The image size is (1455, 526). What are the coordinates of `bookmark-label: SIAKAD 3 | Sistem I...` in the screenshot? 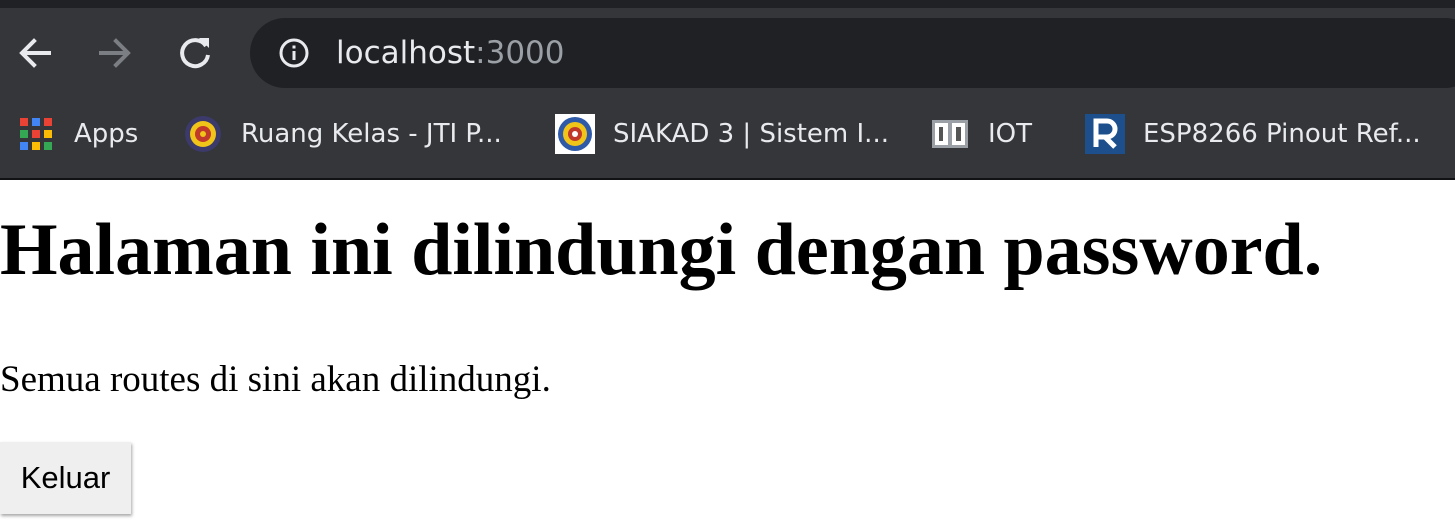 It's located at (751, 134).